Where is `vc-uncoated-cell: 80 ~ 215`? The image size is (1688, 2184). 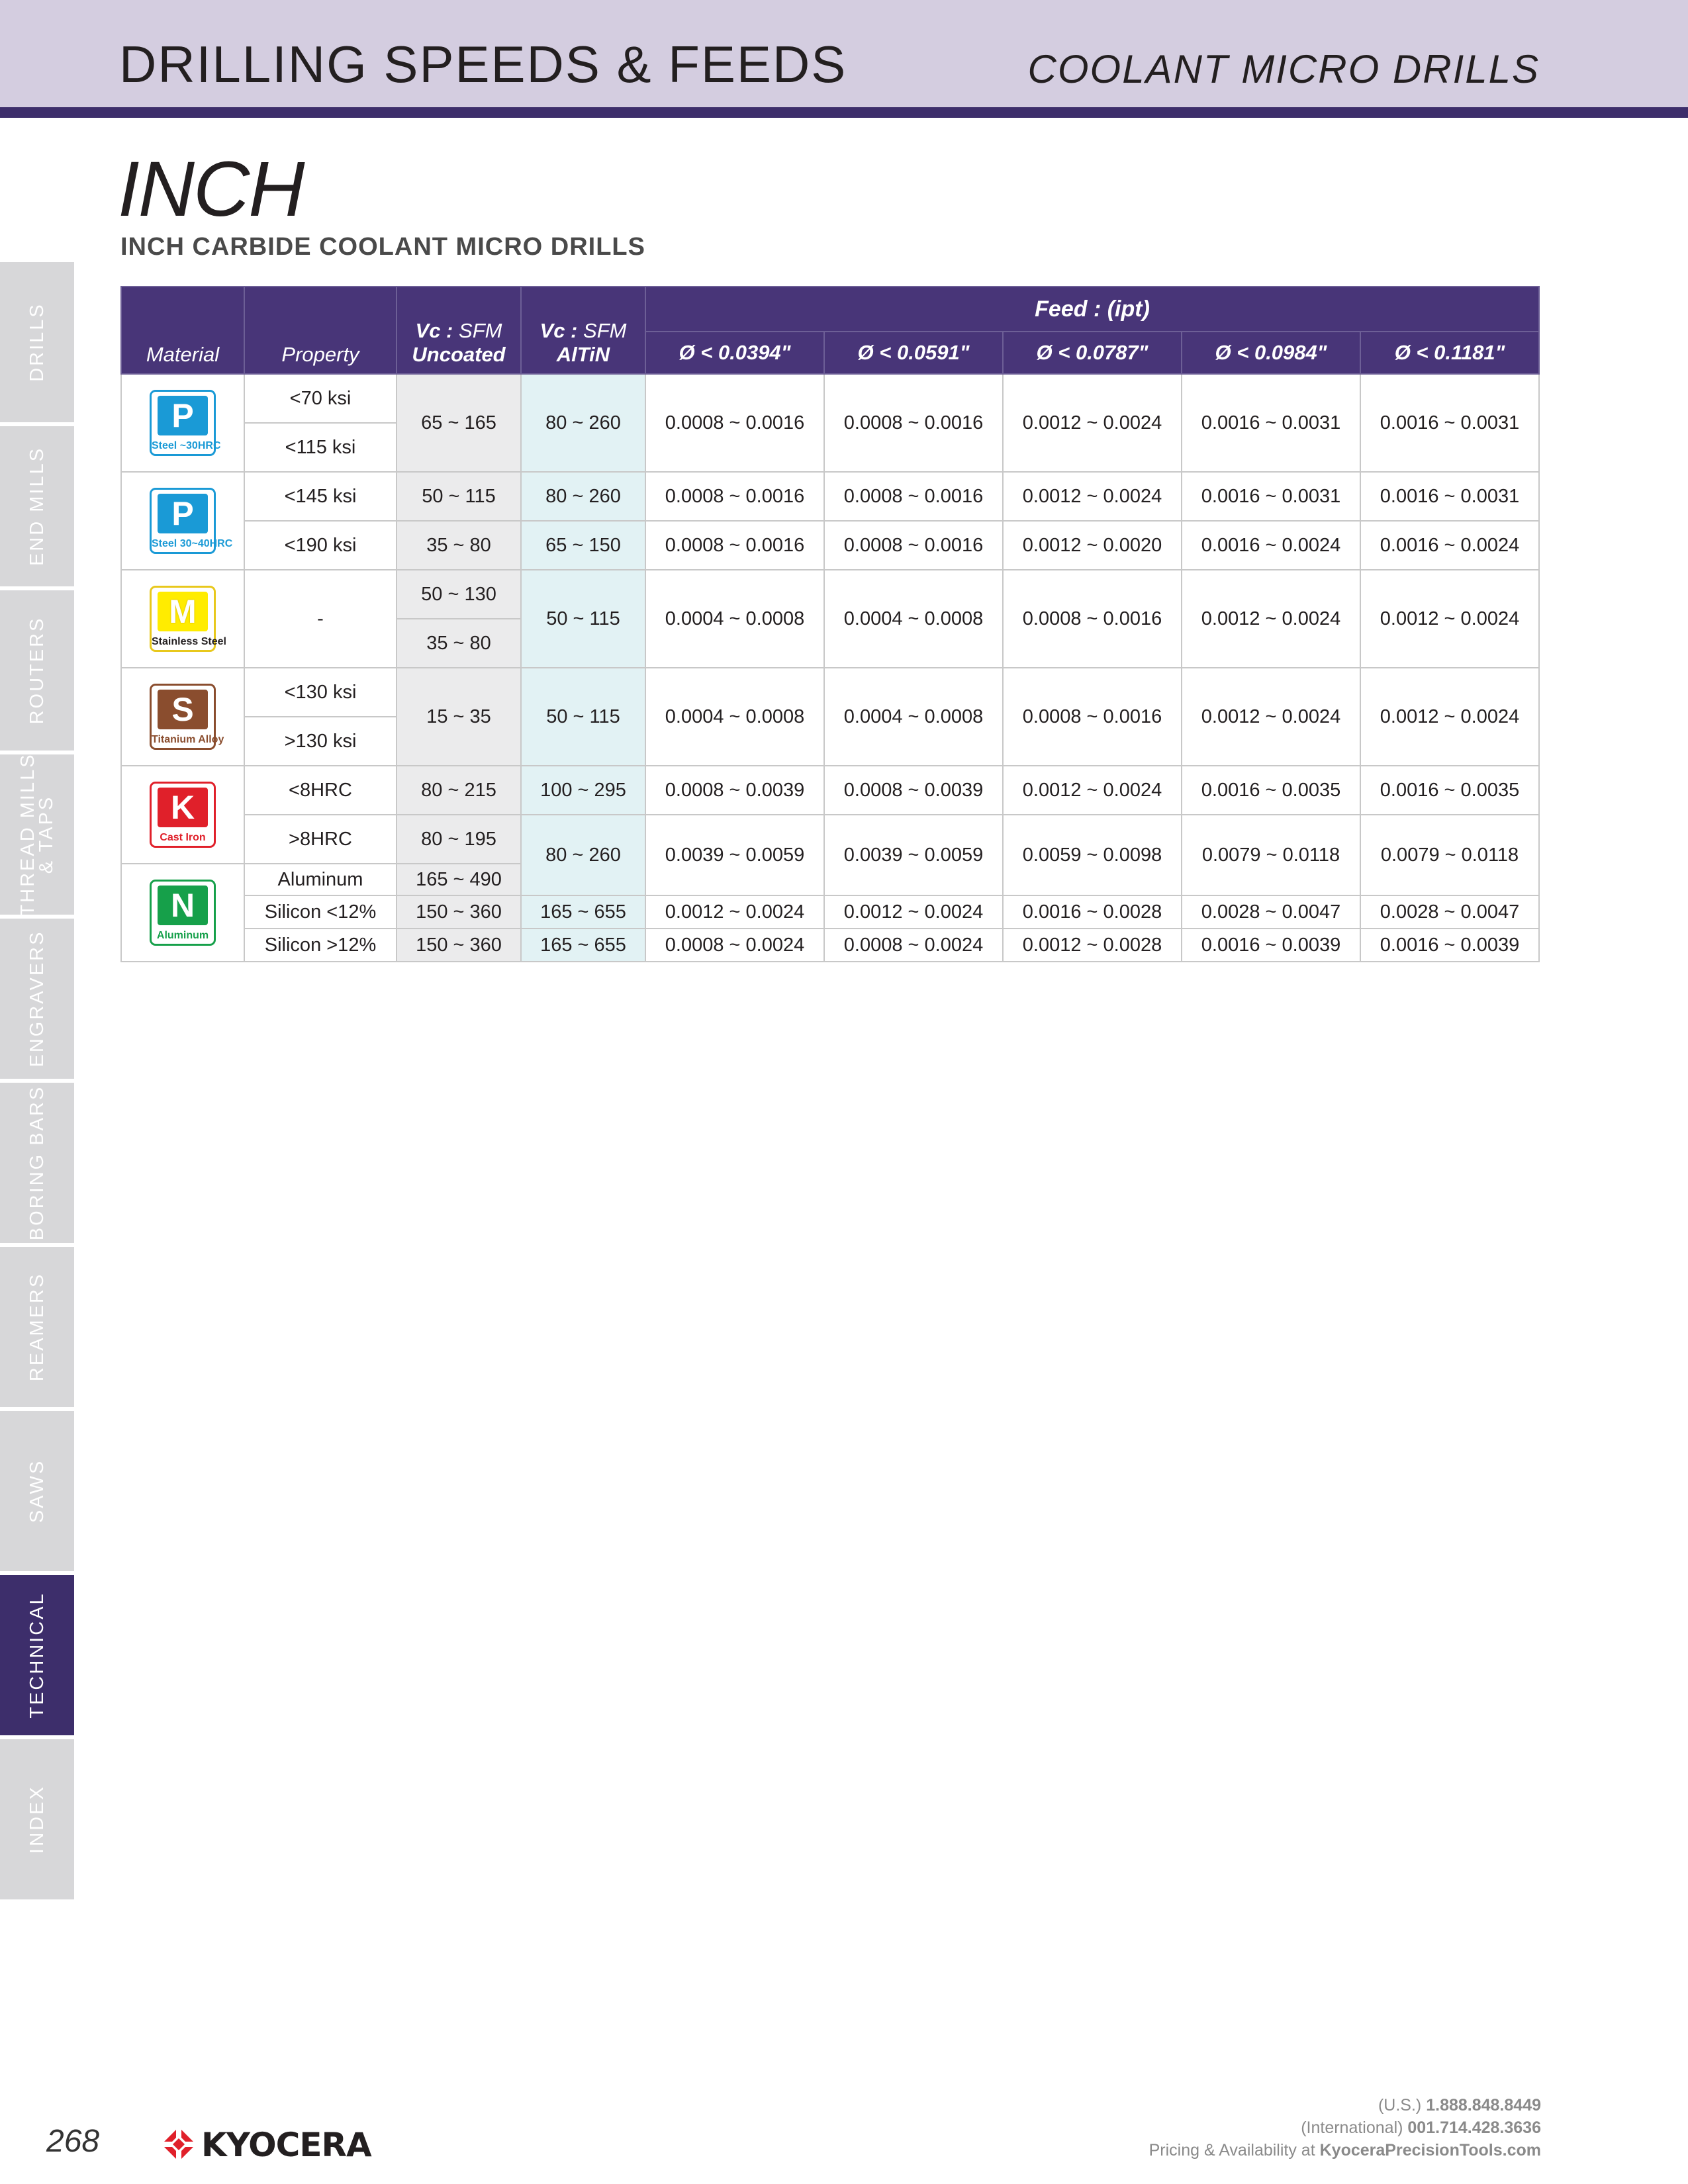
vc-uncoated-cell: 80 ~ 215 is located at coordinates (459, 790).